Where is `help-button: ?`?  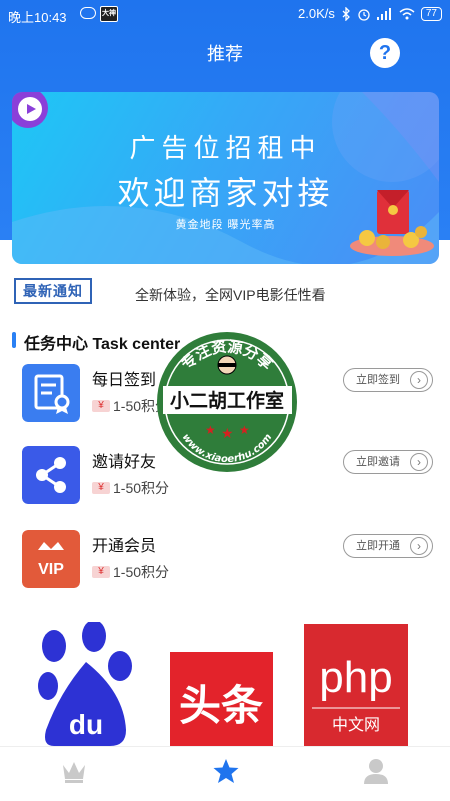 help-button: ? is located at coordinates (385, 53).